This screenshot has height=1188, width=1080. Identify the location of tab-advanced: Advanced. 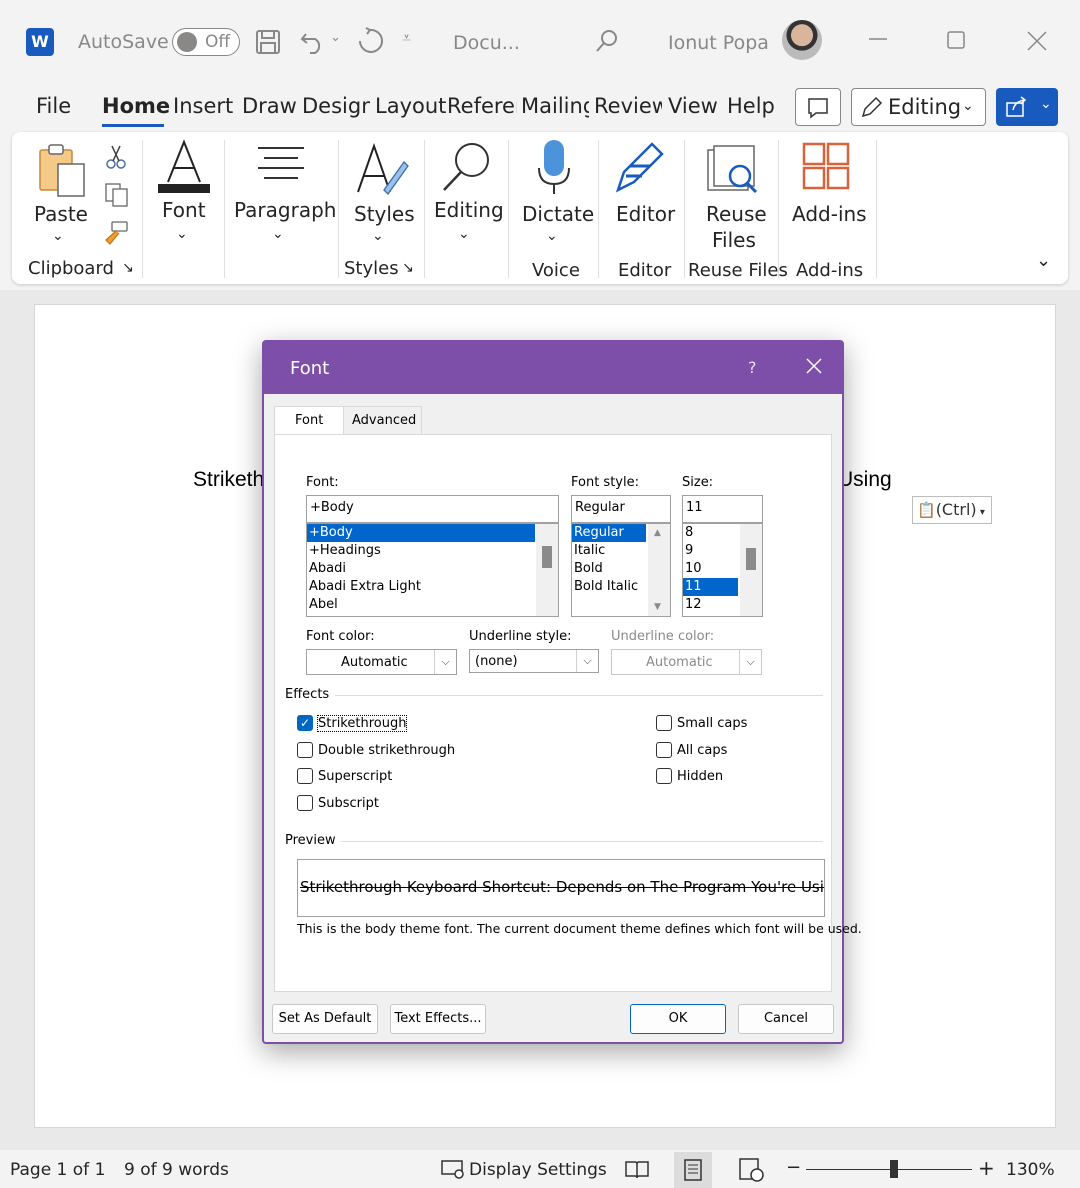
(383, 421).